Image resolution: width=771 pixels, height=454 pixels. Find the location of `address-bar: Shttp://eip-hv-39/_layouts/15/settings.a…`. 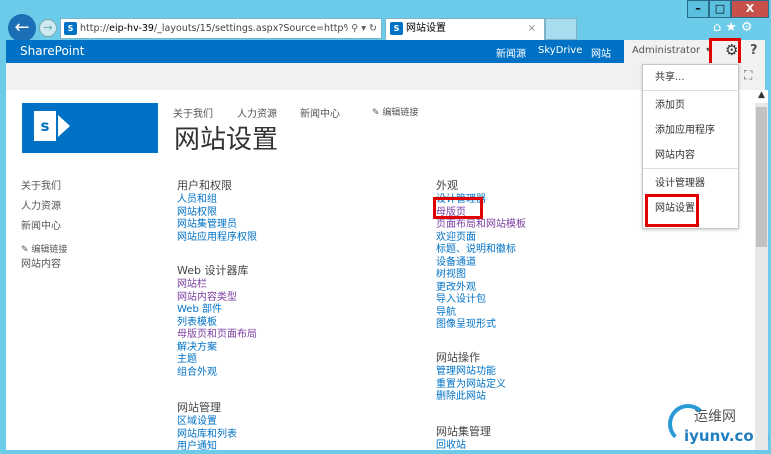

address-bar: Shttp://eip-hv-39/_layouts/15/settings.a… is located at coordinates (221, 28).